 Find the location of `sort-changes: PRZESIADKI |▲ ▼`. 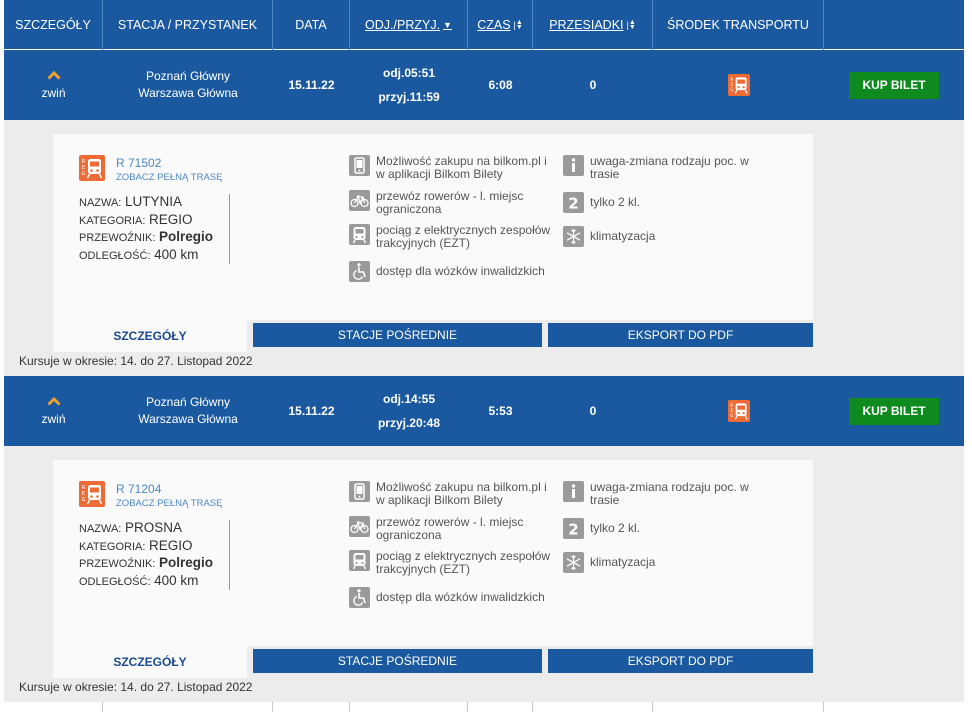

sort-changes: PRZESIADKI |▲ ▼ is located at coordinates (593, 25).